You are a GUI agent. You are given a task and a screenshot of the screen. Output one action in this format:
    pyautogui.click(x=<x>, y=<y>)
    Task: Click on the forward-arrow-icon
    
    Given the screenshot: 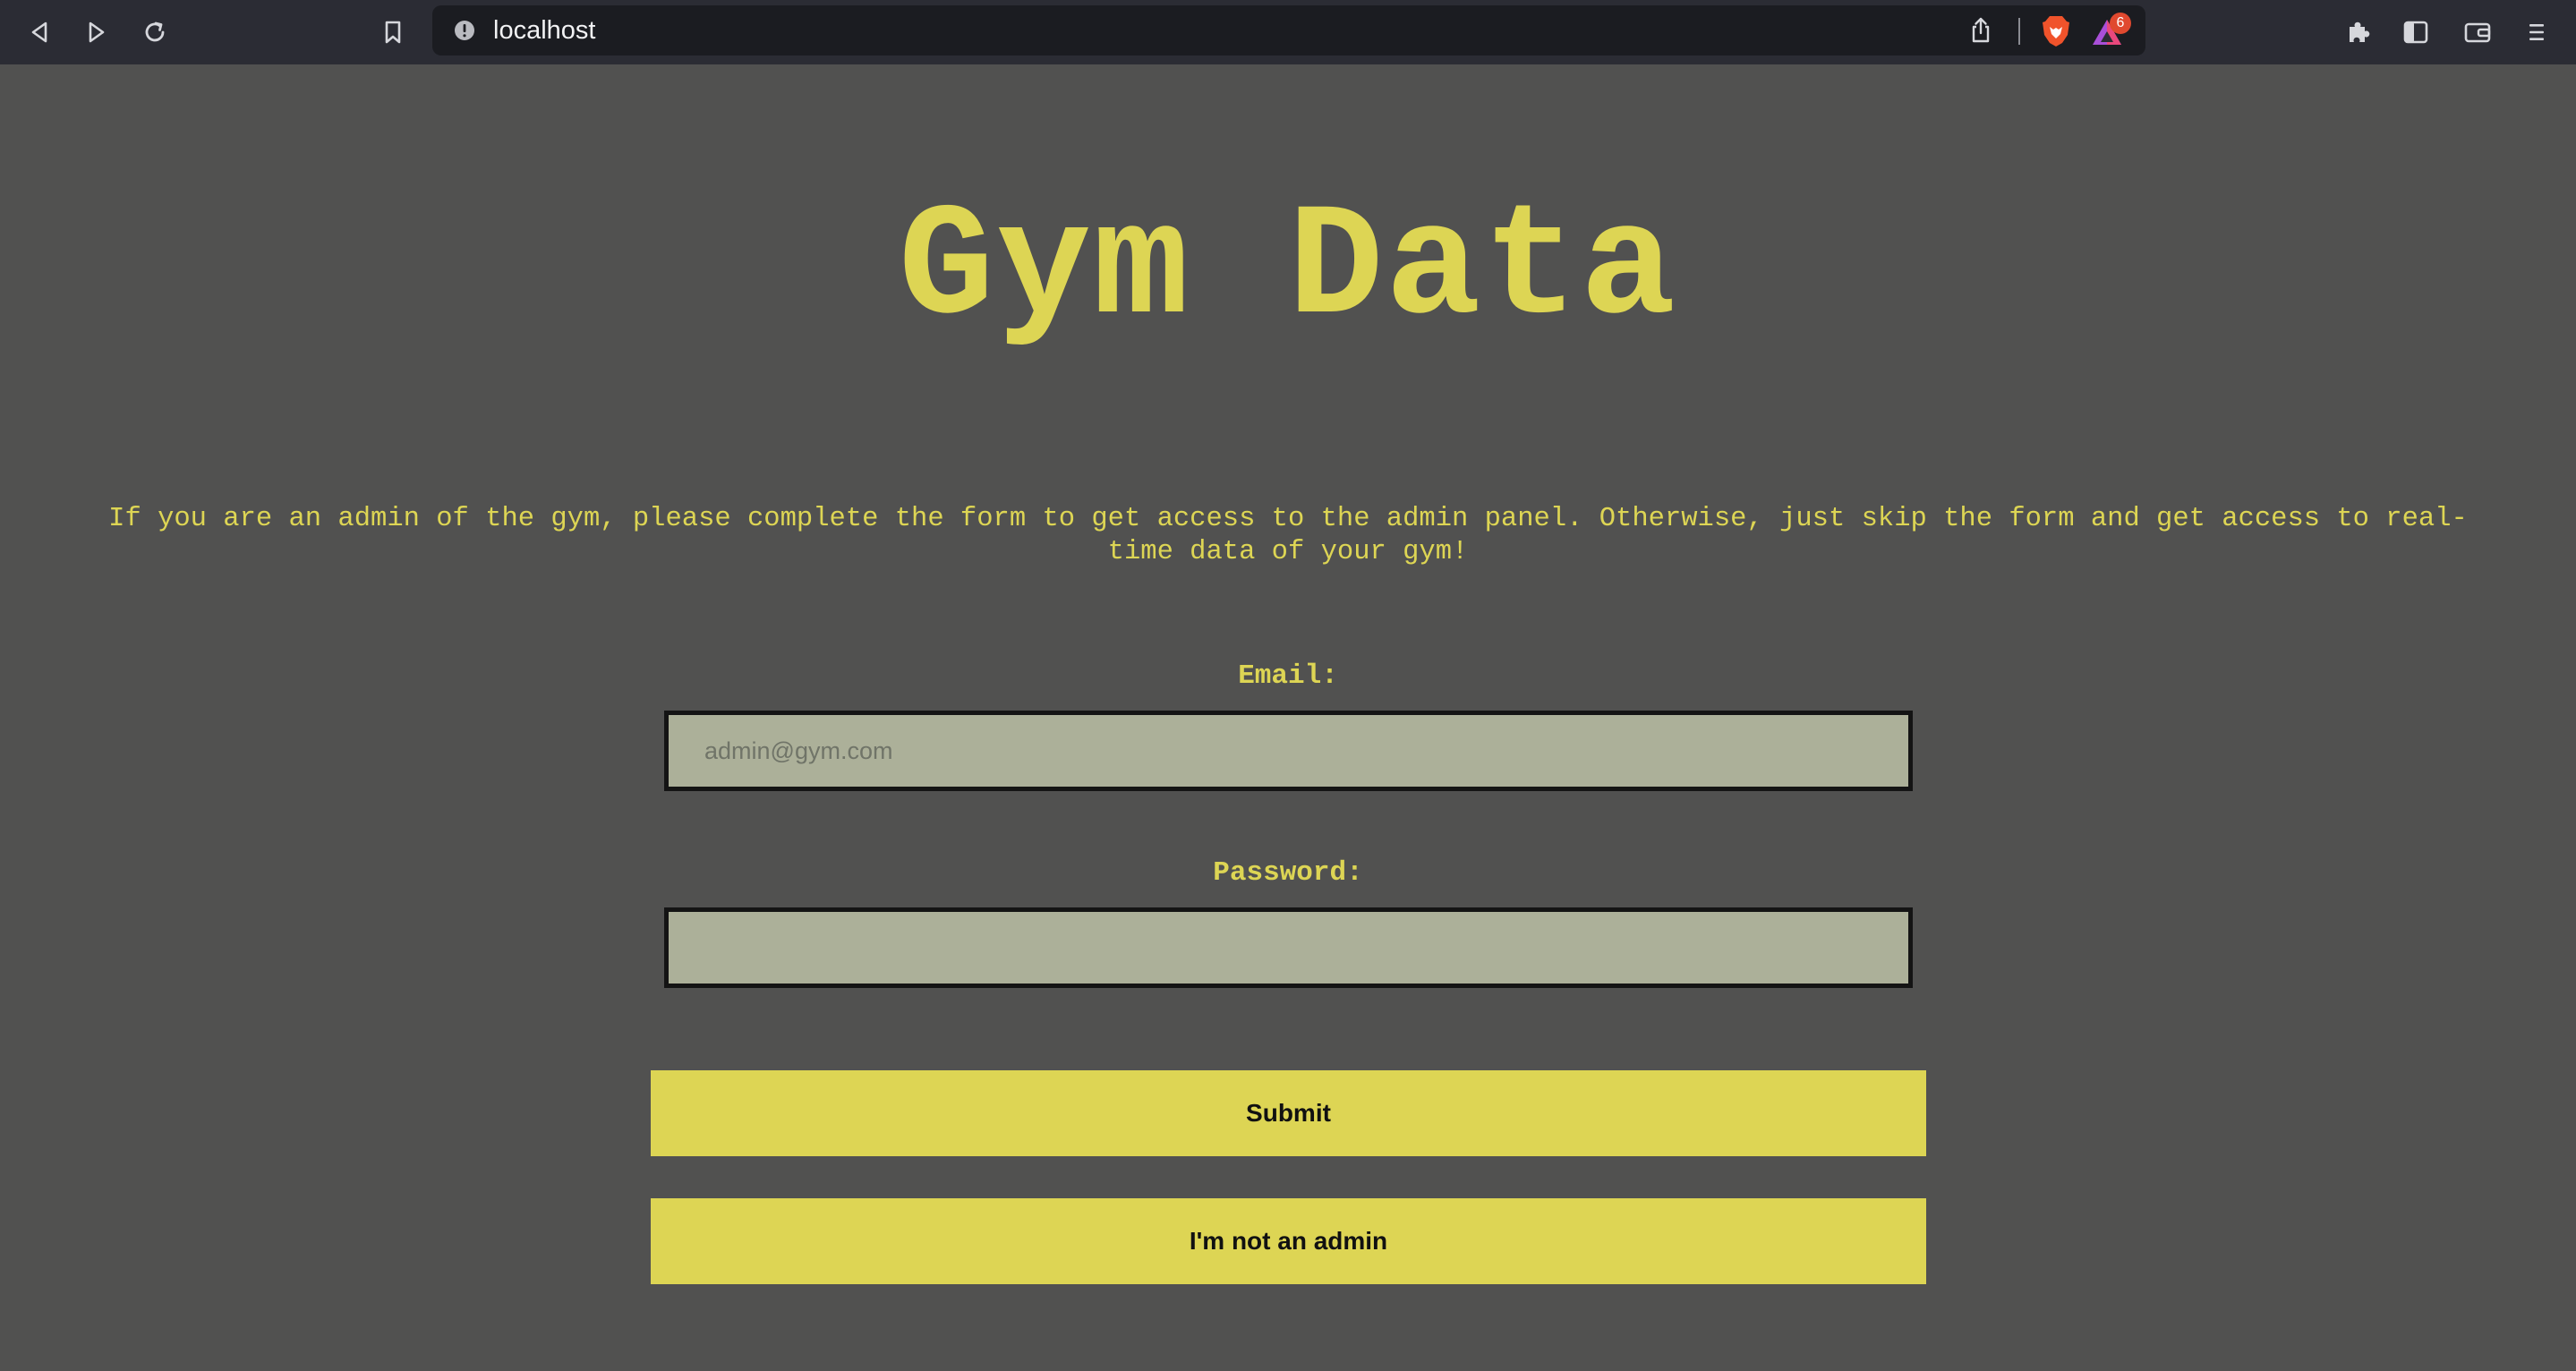 What is the action you would take?
    pyautogui.click(x=97, y=32)
    